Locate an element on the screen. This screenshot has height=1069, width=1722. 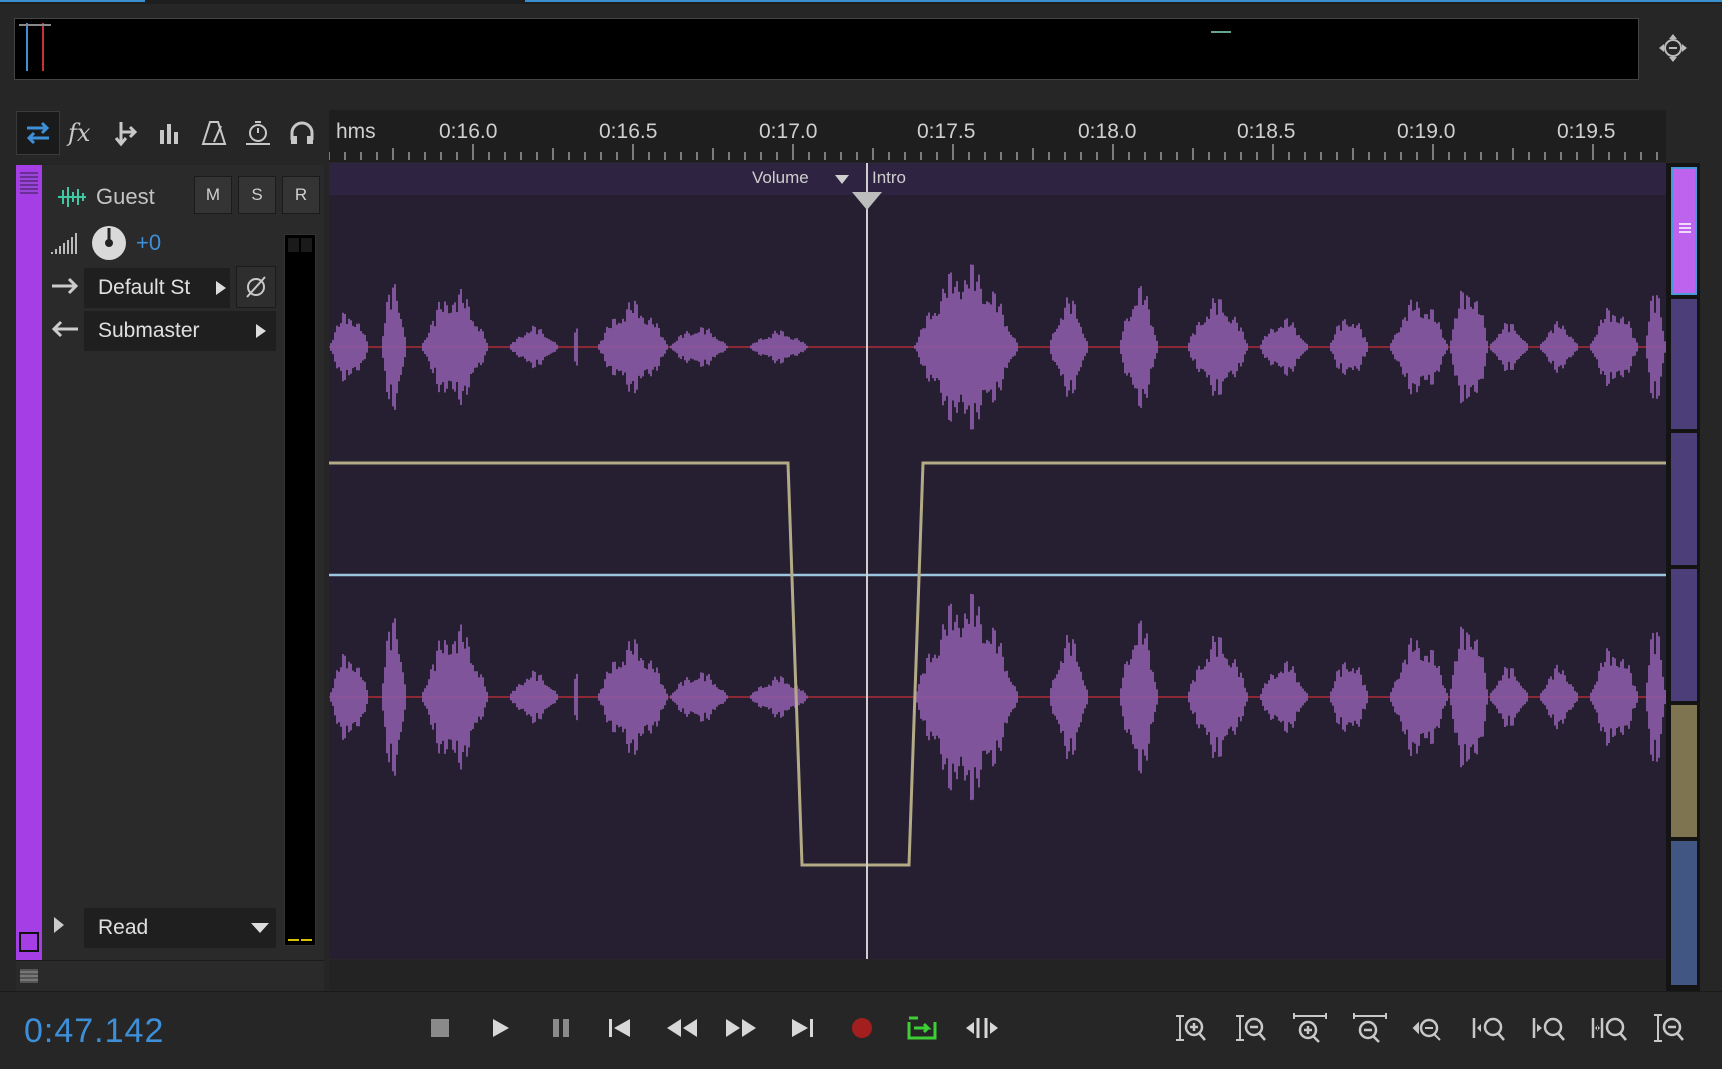
pause-icon is located at coordinates (561, 1028).